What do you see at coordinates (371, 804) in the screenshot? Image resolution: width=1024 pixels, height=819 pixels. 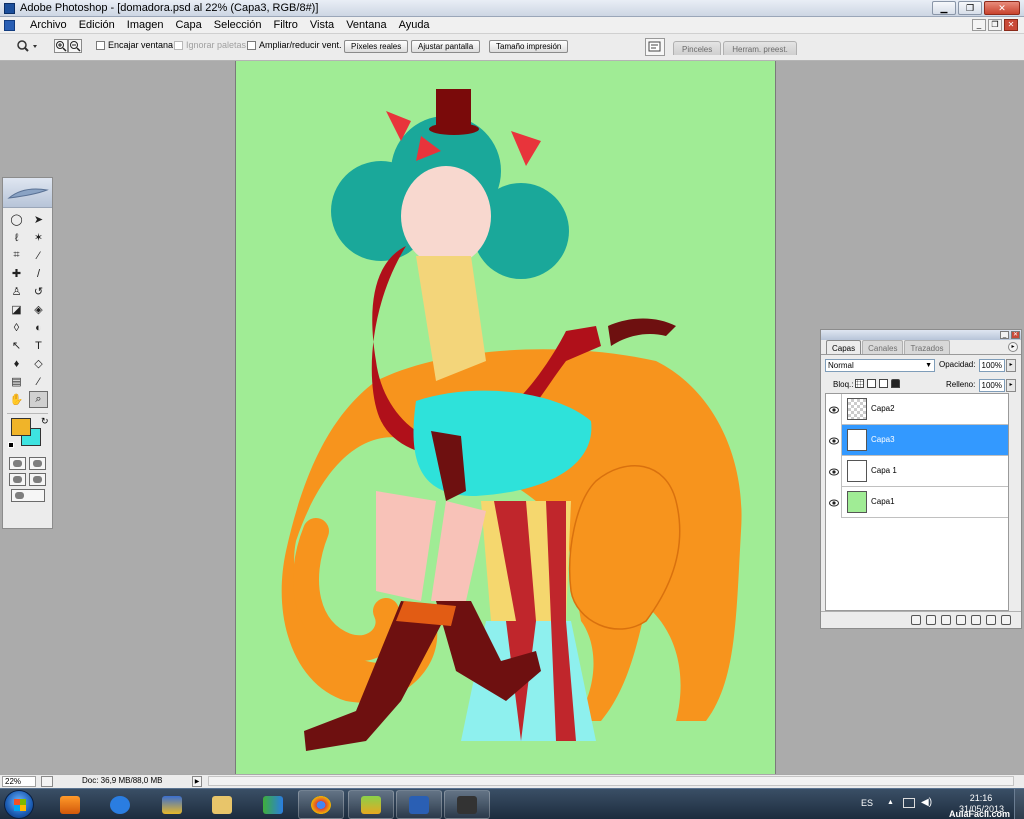 I see `taskbar-photo-app` at bounding box center [371, 804].